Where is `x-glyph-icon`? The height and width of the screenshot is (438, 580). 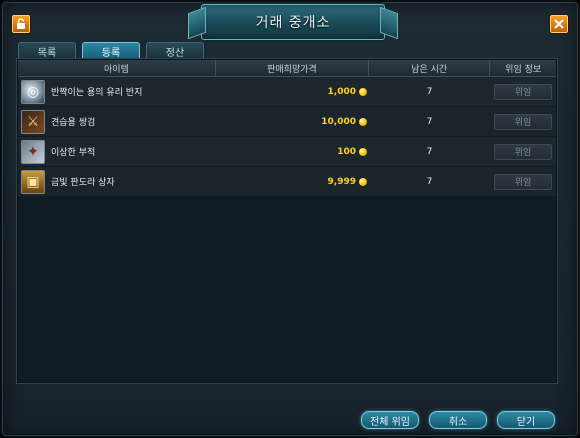
x-glyph-icon is located at coordinates (559, 24).